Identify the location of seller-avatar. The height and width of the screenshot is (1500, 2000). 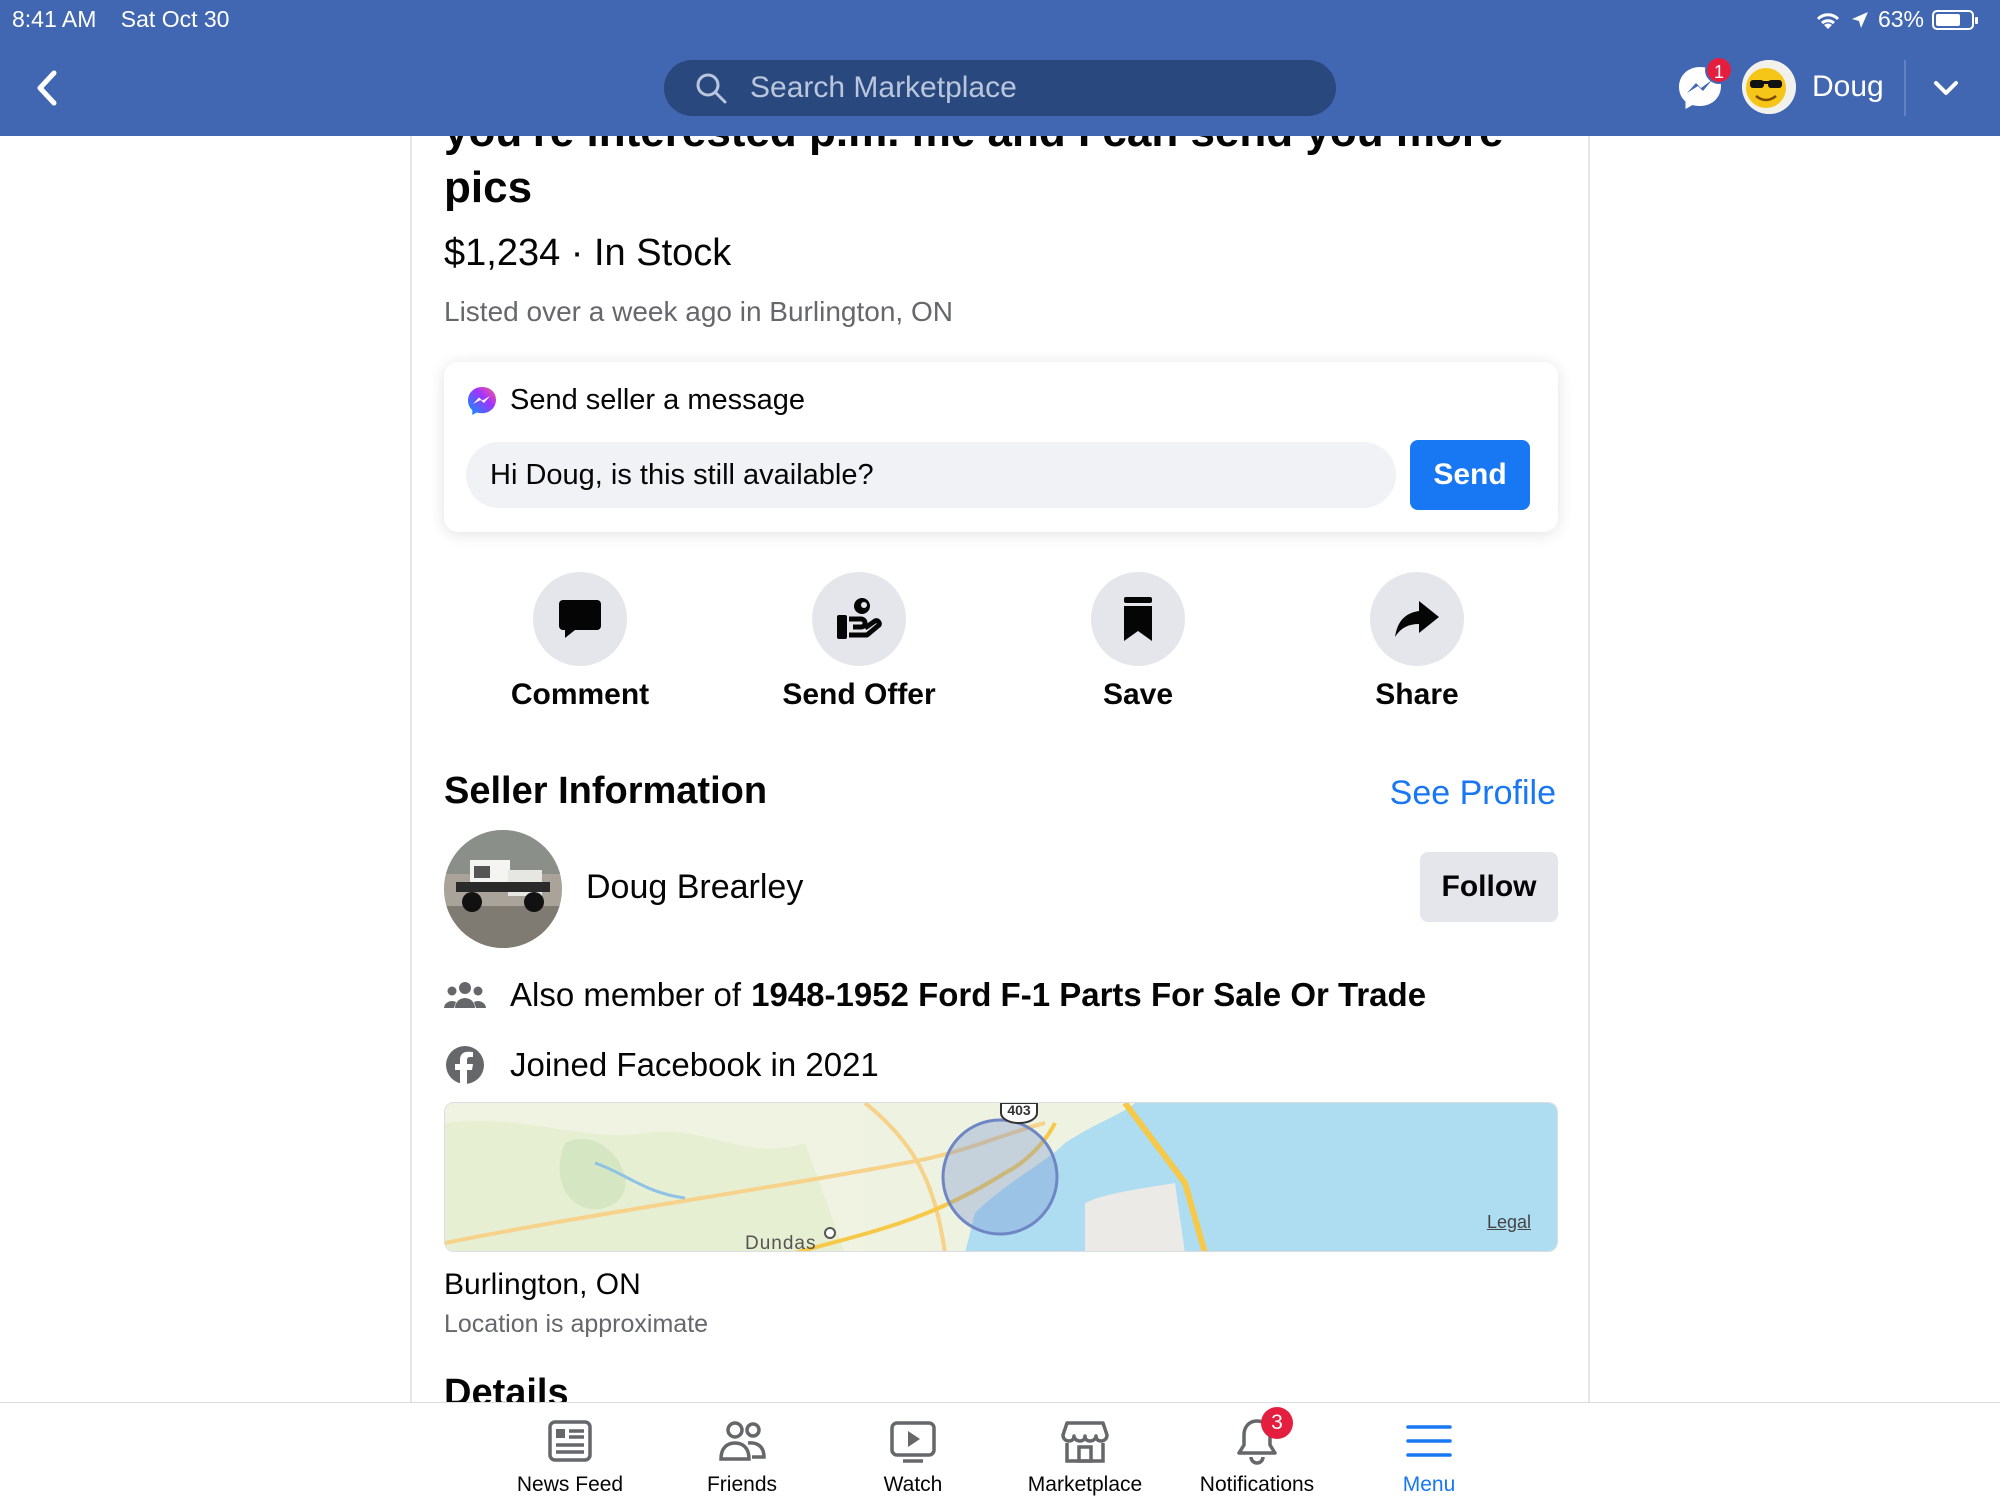
(503, 889).